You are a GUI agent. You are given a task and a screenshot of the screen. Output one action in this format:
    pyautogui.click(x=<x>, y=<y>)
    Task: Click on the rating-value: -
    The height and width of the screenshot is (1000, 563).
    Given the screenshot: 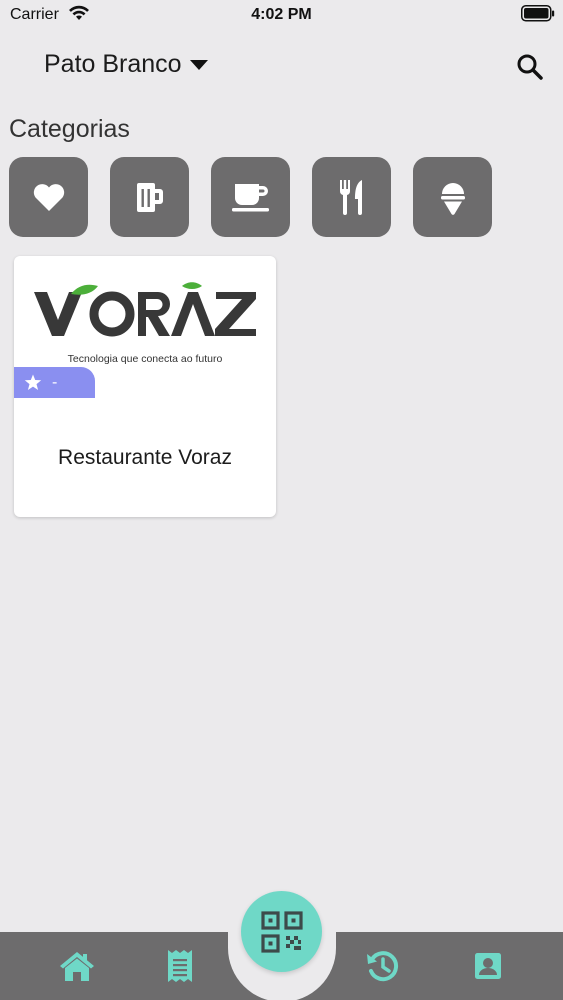 What is the action you would take?
    pyautogui.click(x=55, y=382)
    